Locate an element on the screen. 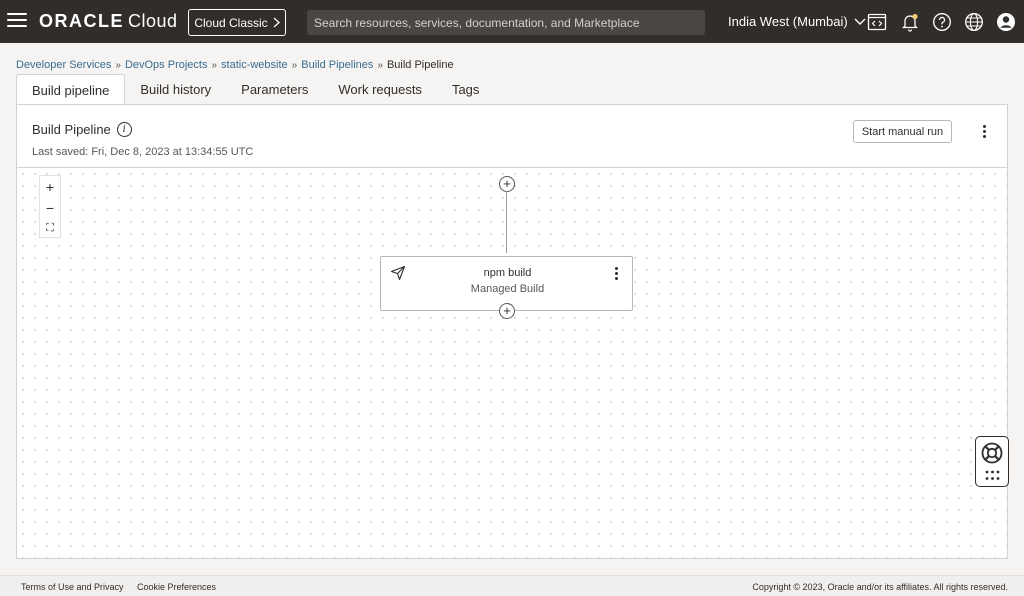 This screenshot has width=1024, height=596. lifebuoy-icon is located at coordinates (992, 453).